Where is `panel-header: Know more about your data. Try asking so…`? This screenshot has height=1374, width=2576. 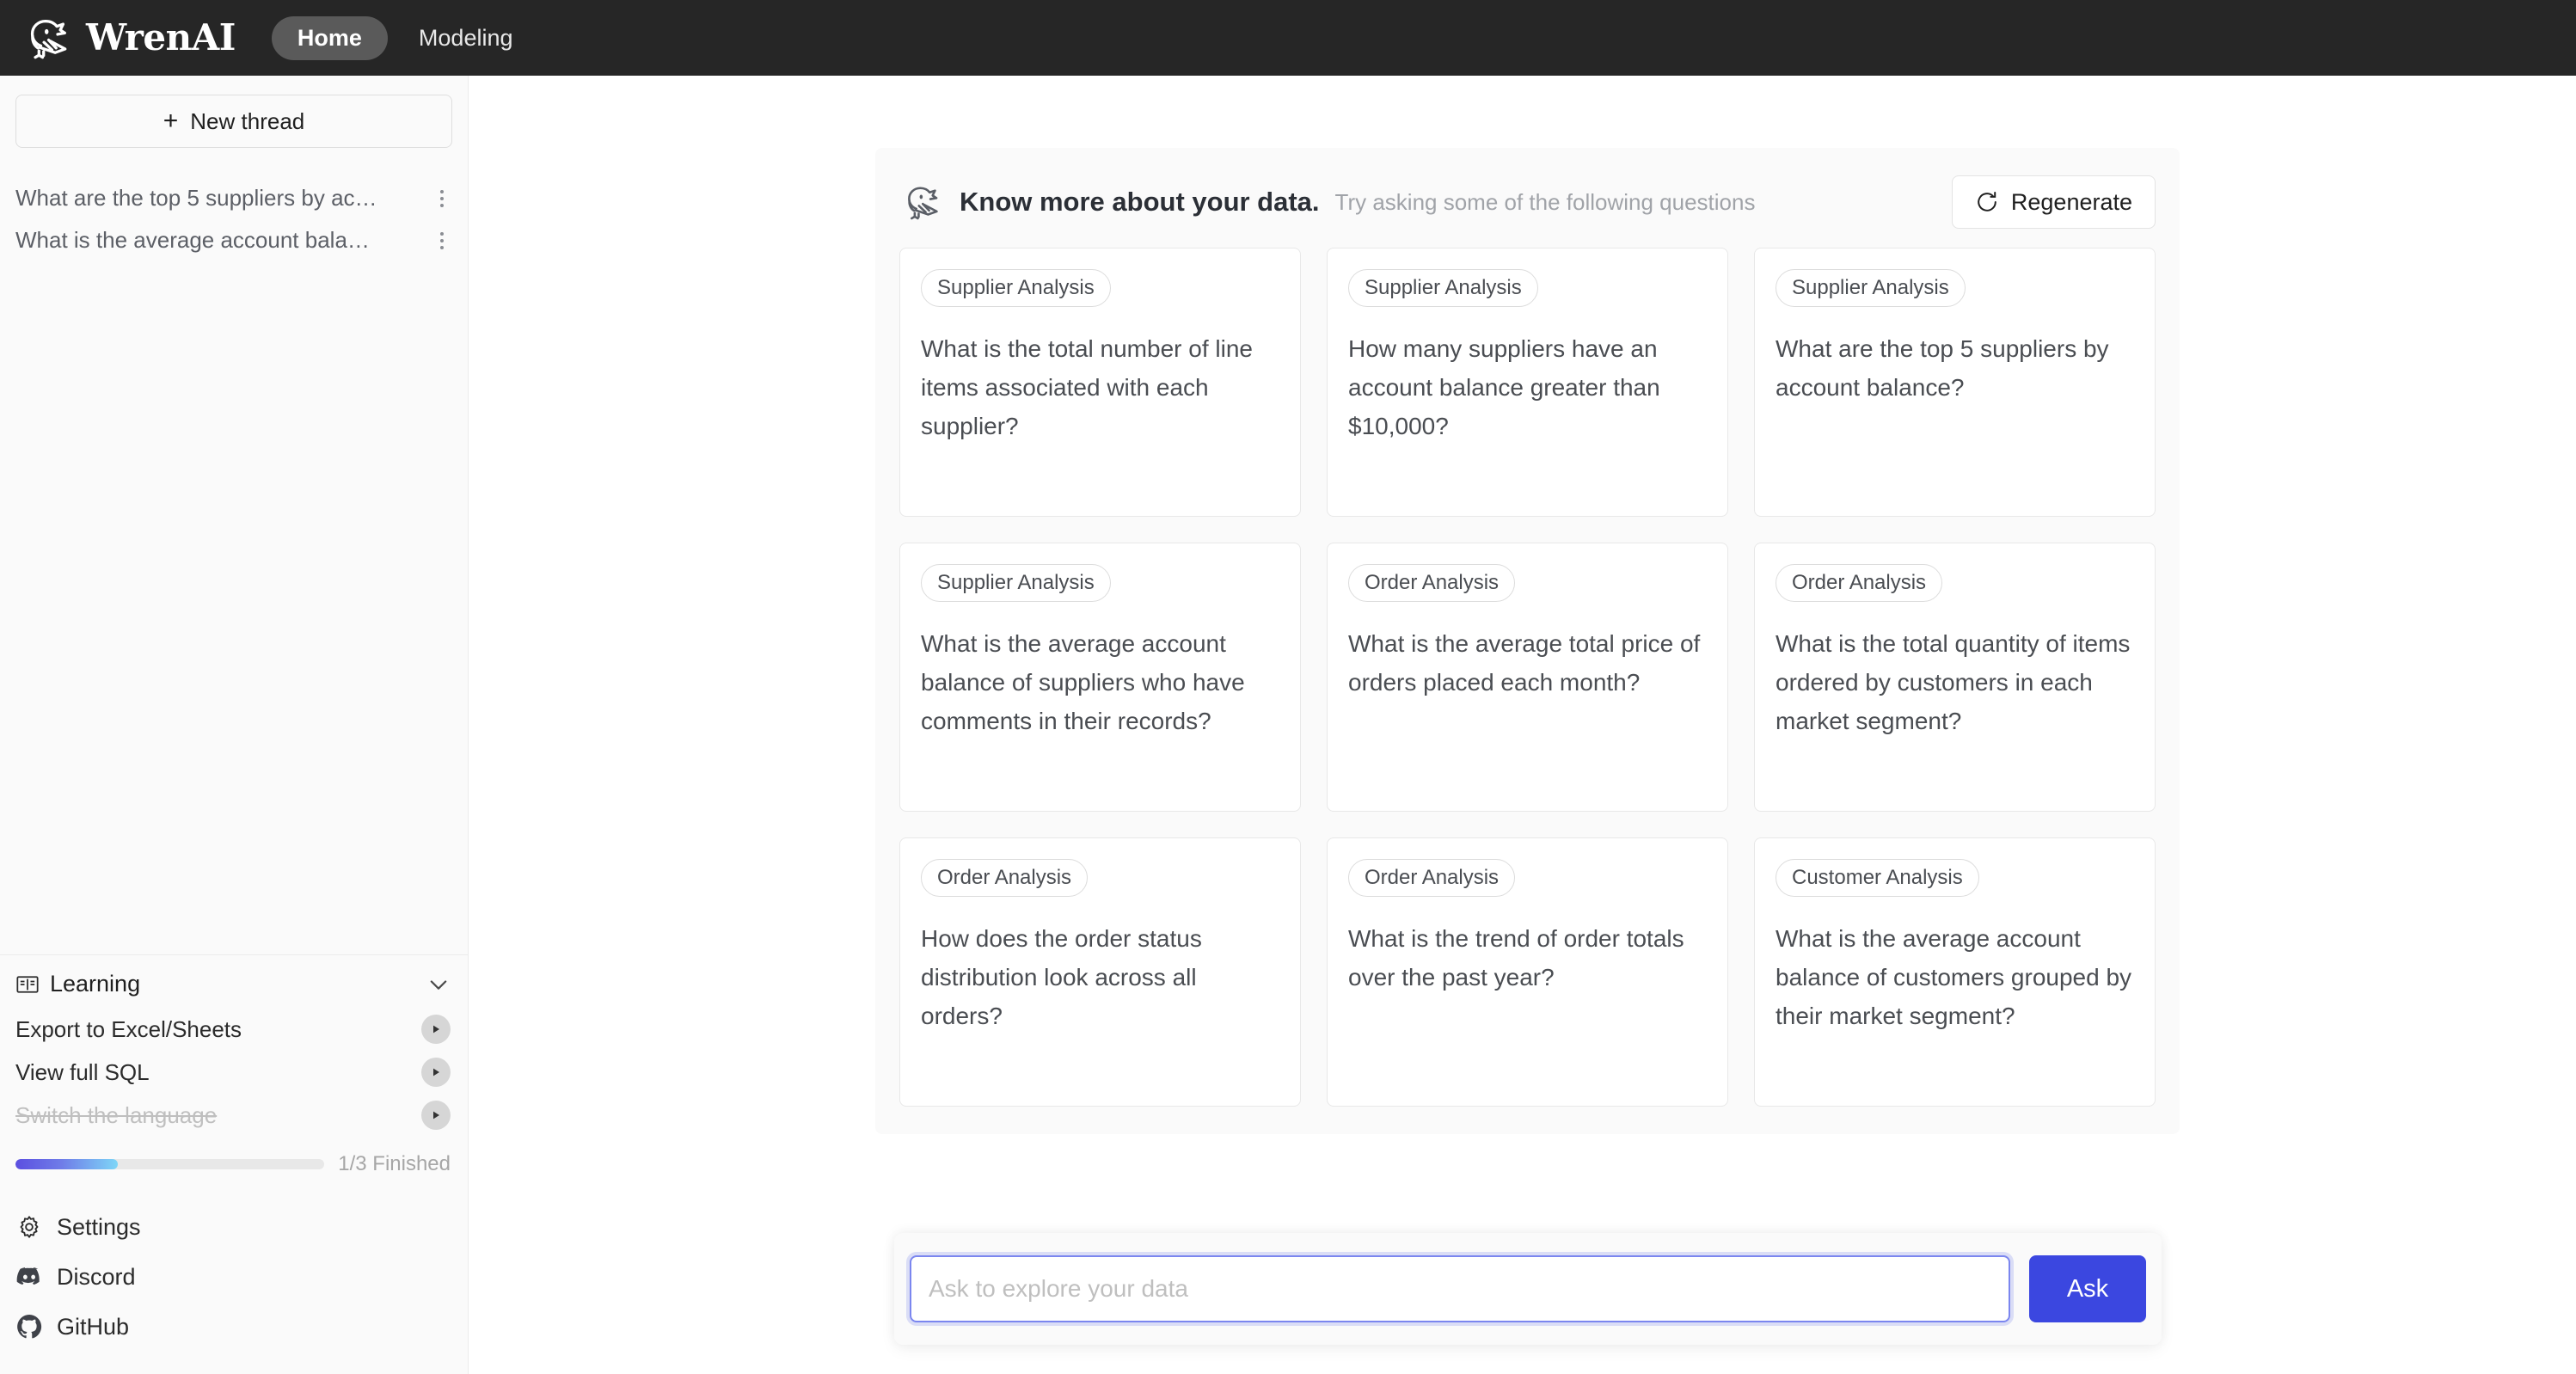
panel-header: Know more about your data. Try asking so… is located at coordinates (1527, 209).